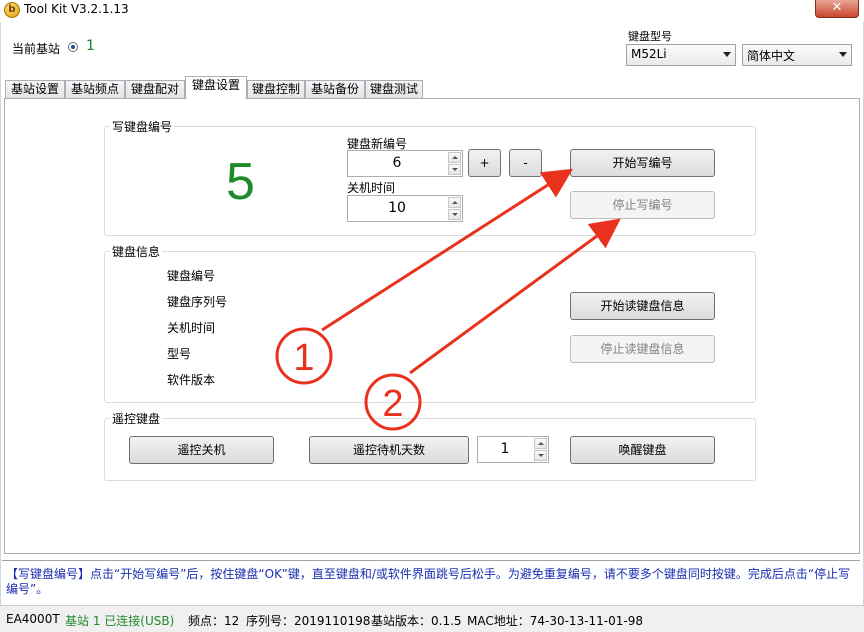 This screenshot has width=864, height=632. Describe the element at coordinates (303, 358) in the screenshot. I see `annotation-marker-1-label: 1` at that location.